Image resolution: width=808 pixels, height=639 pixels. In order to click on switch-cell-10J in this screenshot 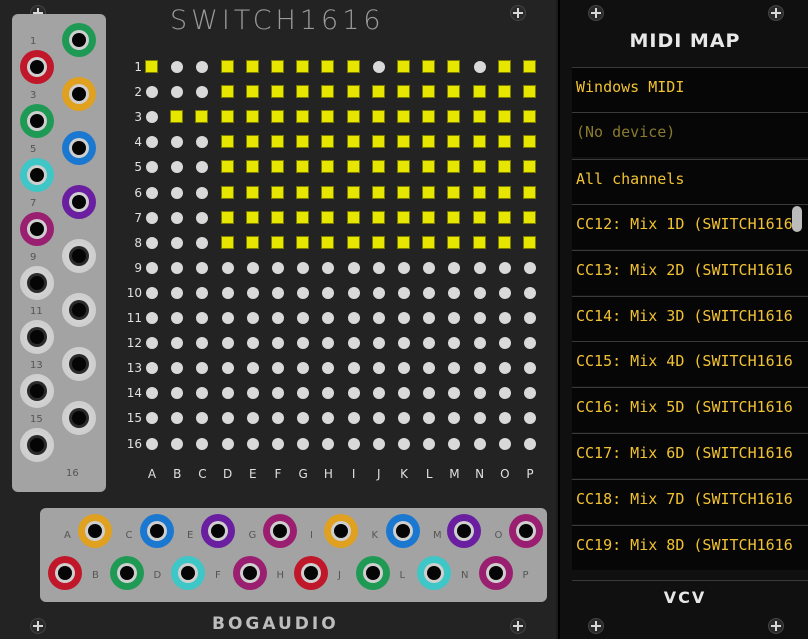, I will do `click(378, 292)`.